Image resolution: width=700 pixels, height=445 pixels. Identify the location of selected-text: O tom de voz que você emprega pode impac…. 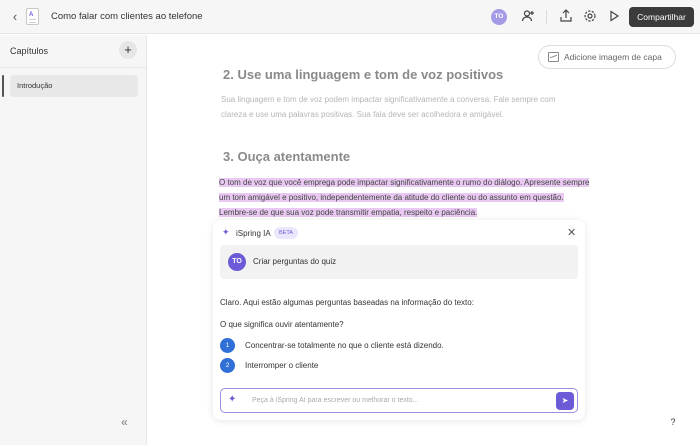
(404, 197).